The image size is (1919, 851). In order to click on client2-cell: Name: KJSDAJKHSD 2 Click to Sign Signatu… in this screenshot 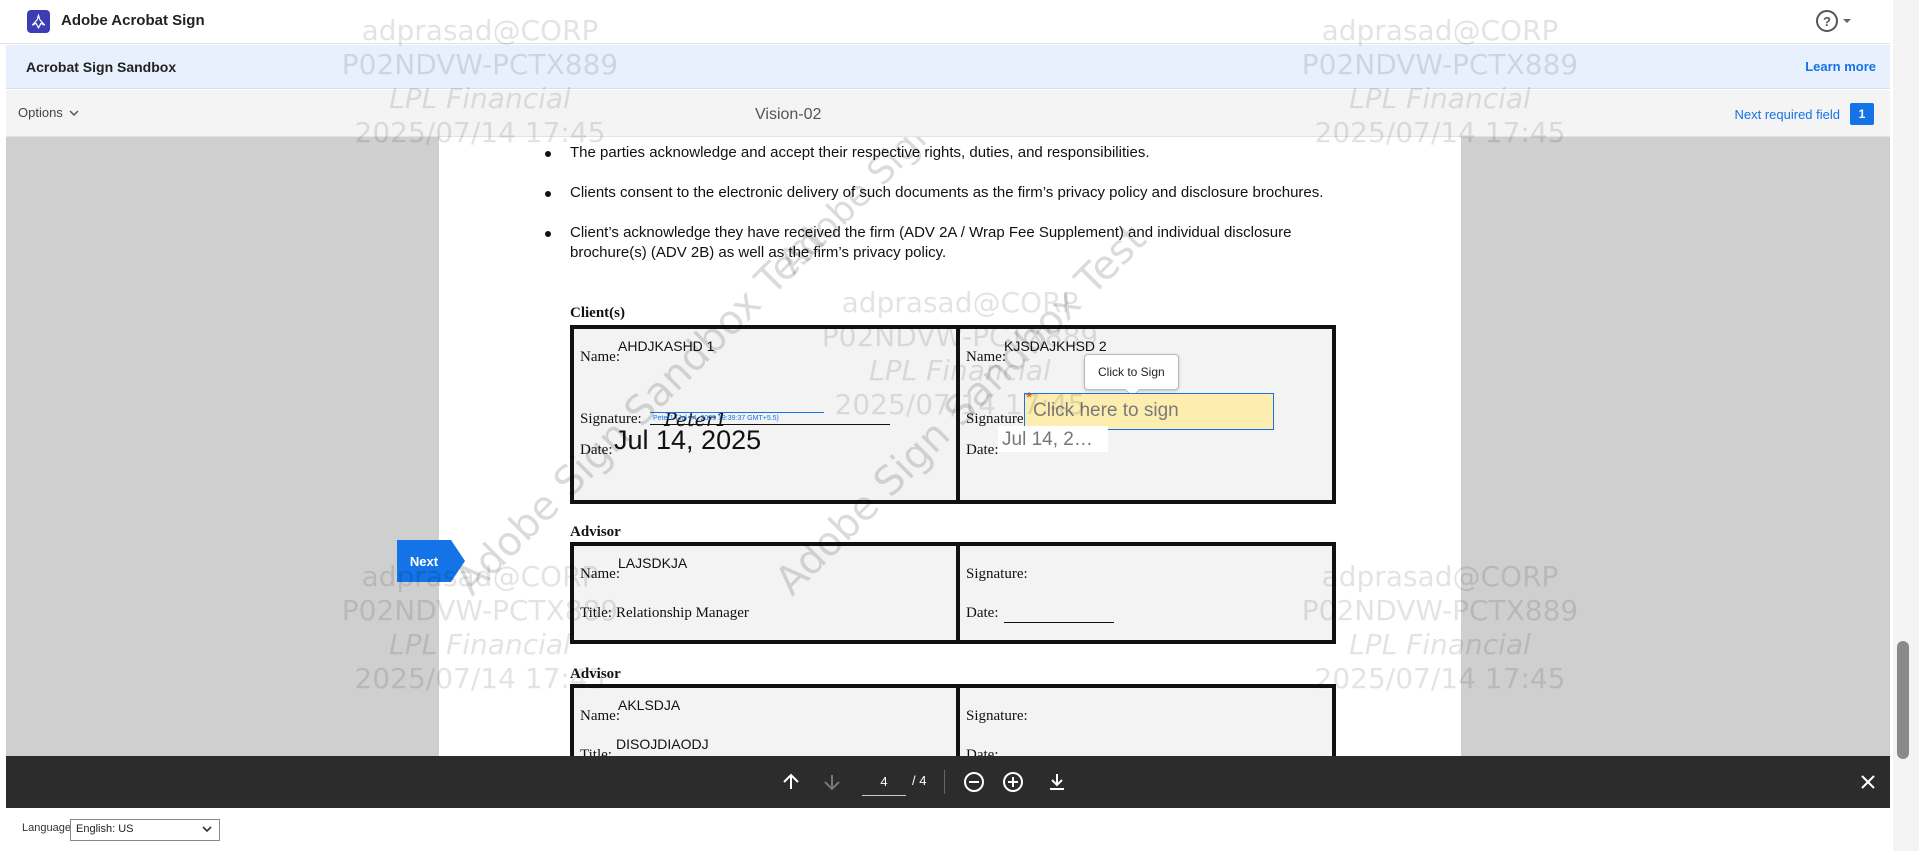, I will do `click(1146, 414)`.